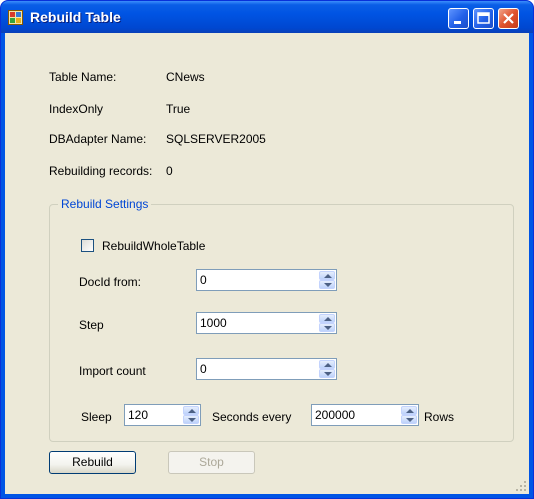 The width and height of the screenshot is (534, 499). I want to click on docid-from-stepper: 0, so click(266, 280).